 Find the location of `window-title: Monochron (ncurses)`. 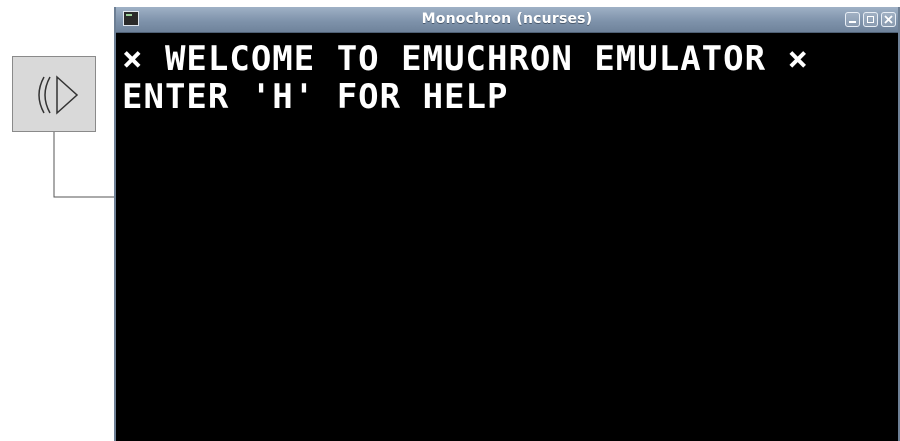

window-title: Monochron (ncurses) is located at coordinates (507, 19).